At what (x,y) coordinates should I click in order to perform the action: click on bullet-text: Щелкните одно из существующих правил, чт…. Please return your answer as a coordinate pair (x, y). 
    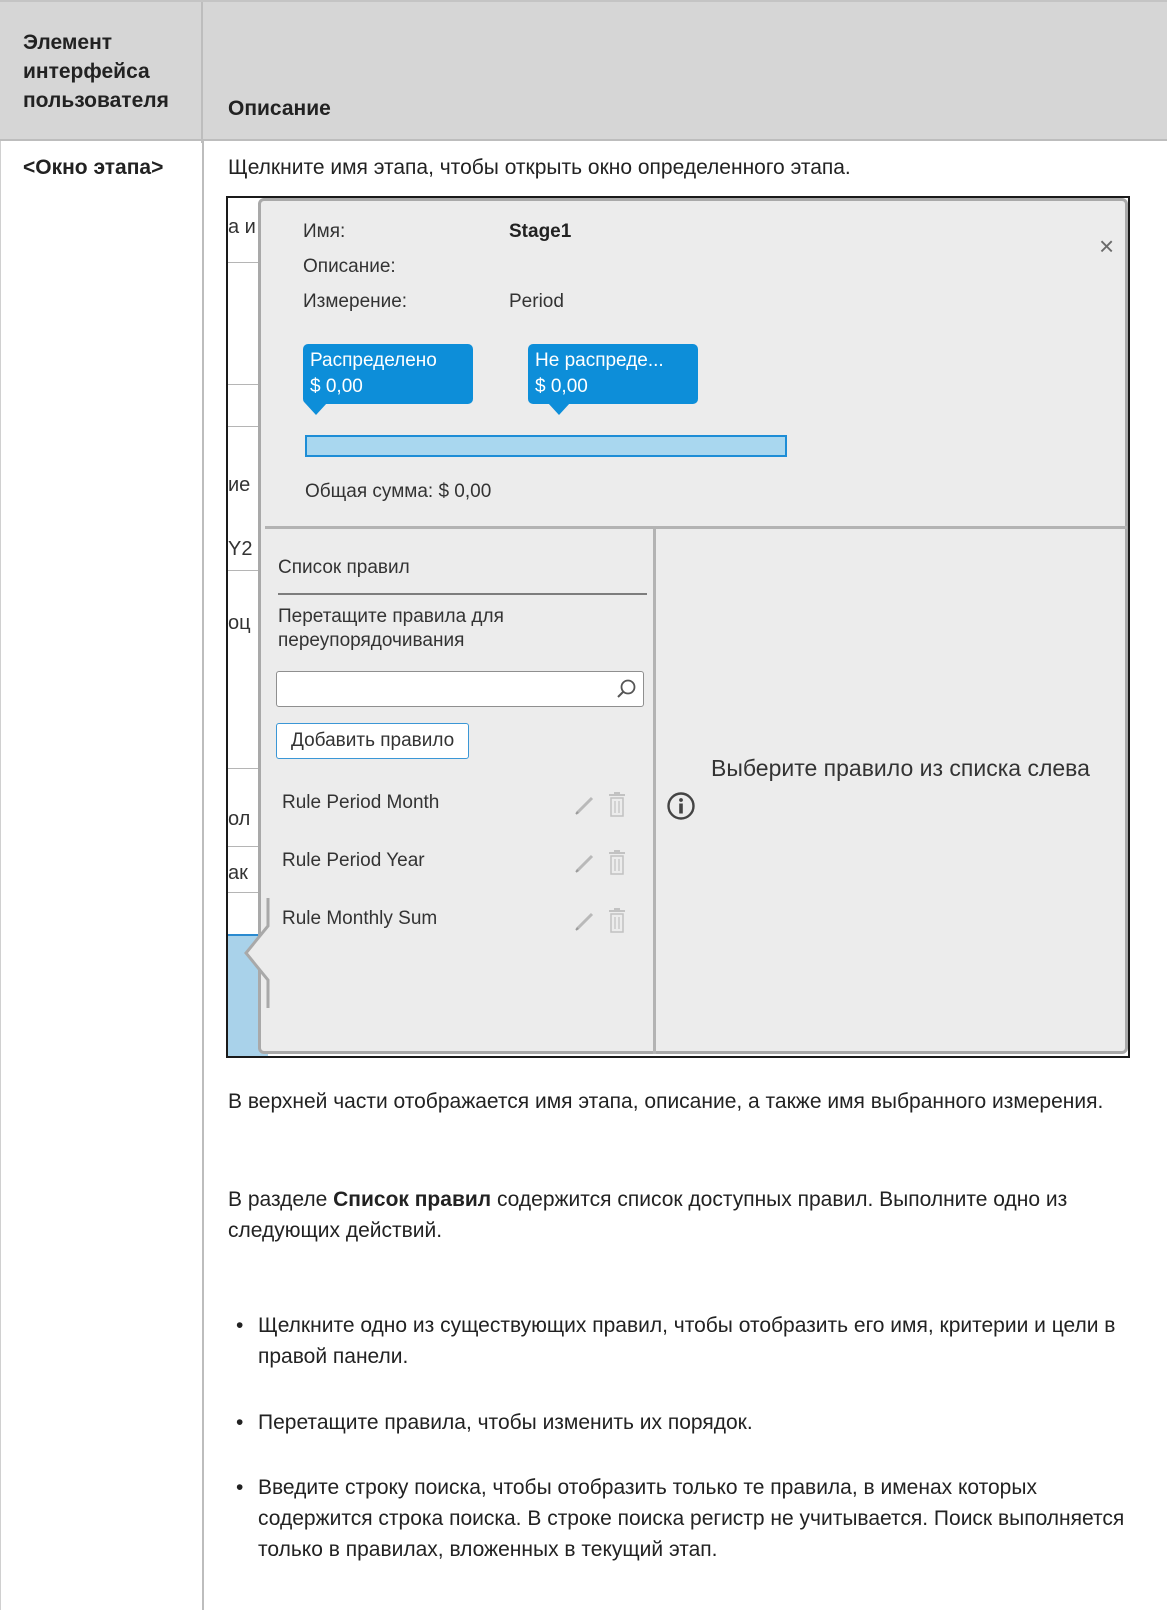
    Looking at the image, I should click on (687, 1341).